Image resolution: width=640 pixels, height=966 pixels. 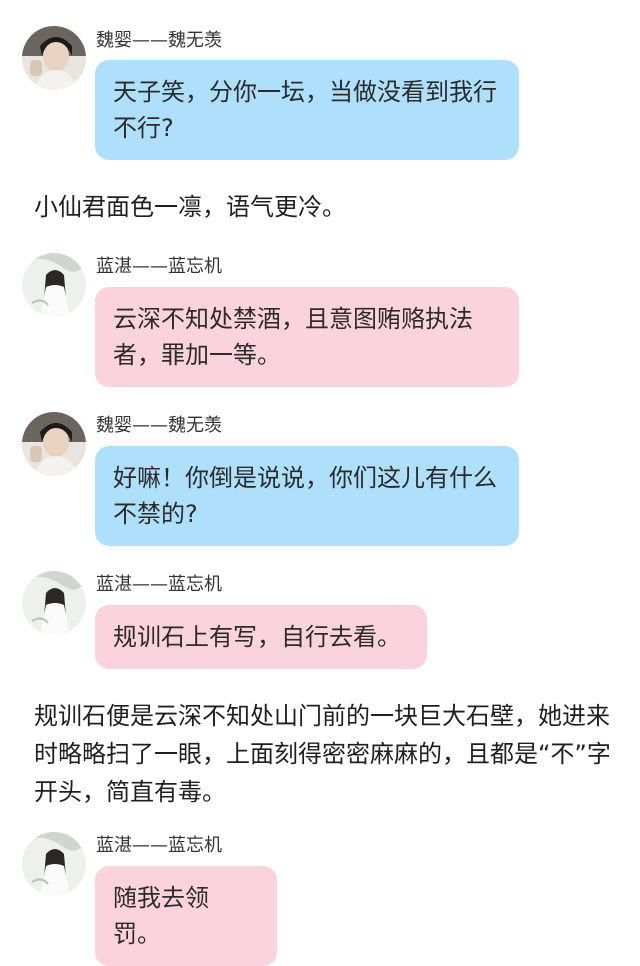 What do you see at coordinates (307, 337) in the screenshot?
I see `message-bubble: 云深不知处禁酒，且意图贿赂执法者，罪加一等。` at bounding box center [307, 337].